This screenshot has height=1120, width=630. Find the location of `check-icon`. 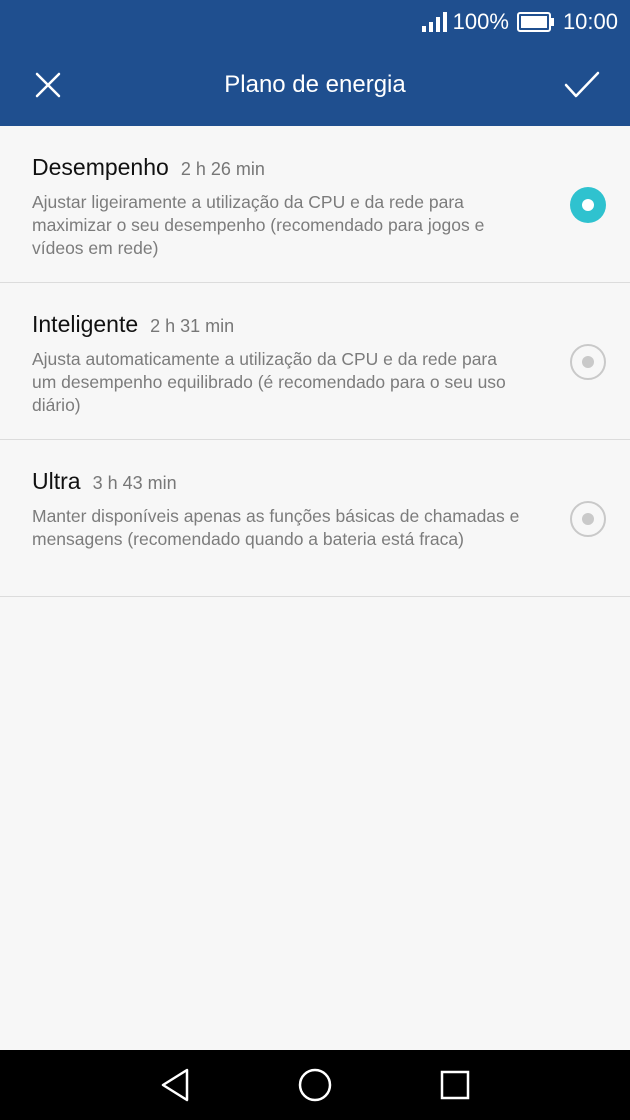

check-icon is located at coordinates (582, 85).